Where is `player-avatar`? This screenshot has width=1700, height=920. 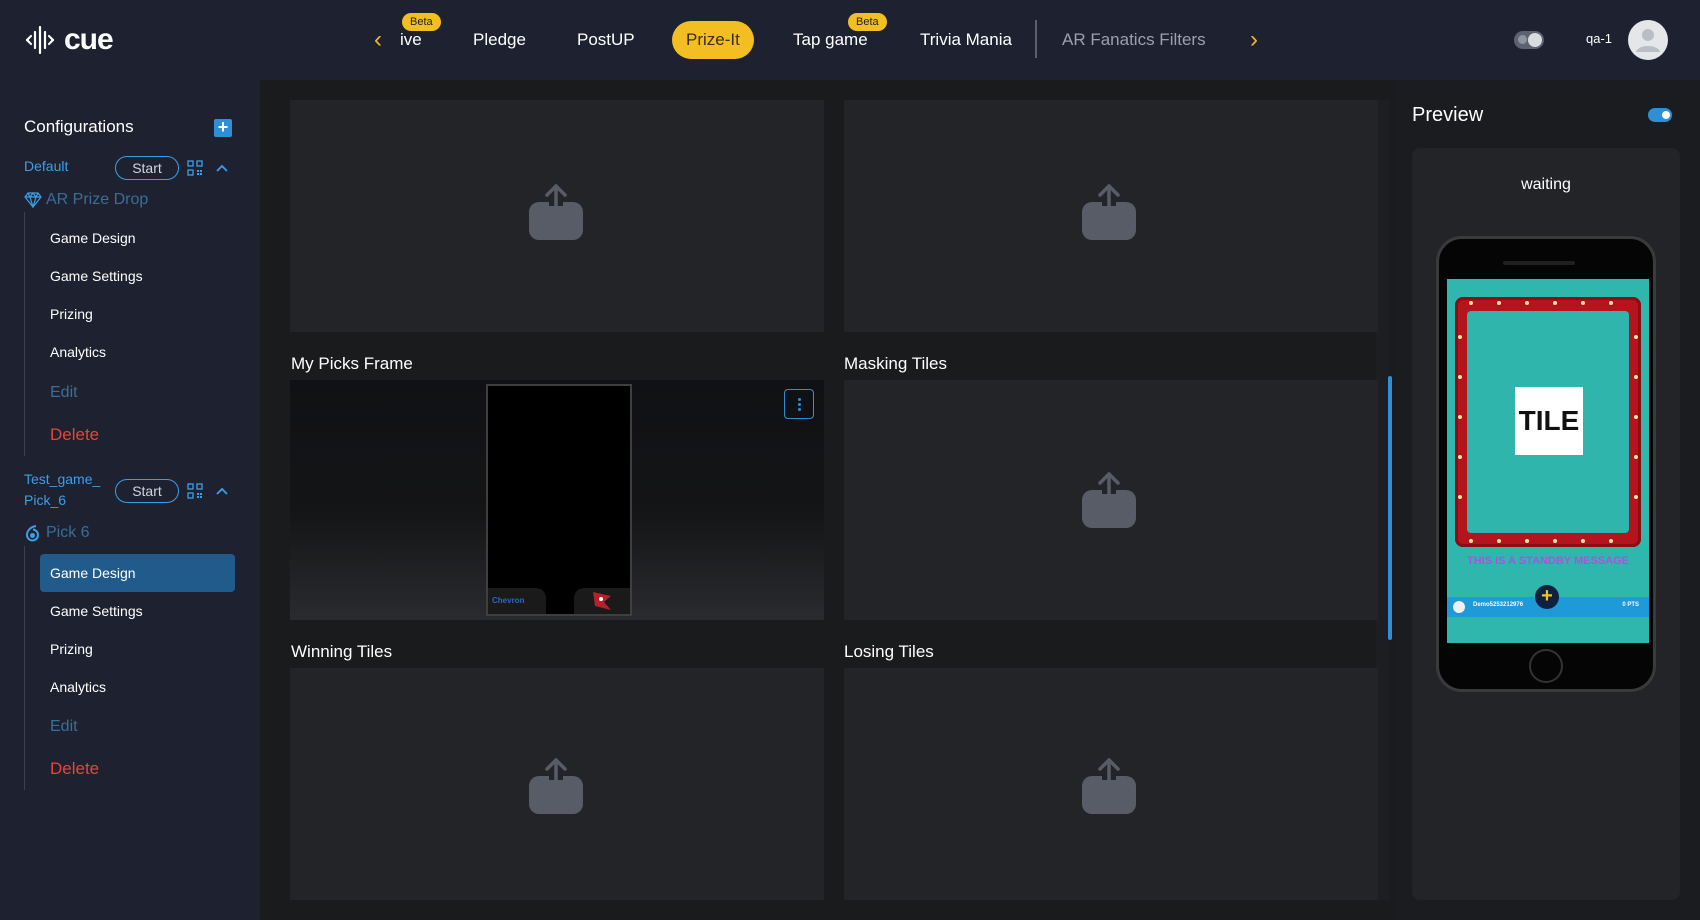 player-avatar is located at coordinates (1459, 607).